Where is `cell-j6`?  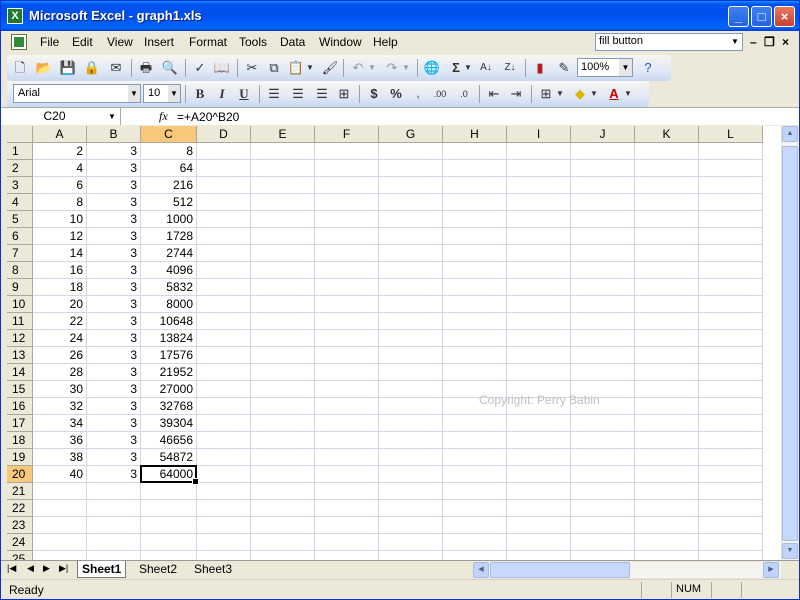 cell-j6 is located at coordinates (603, 236).